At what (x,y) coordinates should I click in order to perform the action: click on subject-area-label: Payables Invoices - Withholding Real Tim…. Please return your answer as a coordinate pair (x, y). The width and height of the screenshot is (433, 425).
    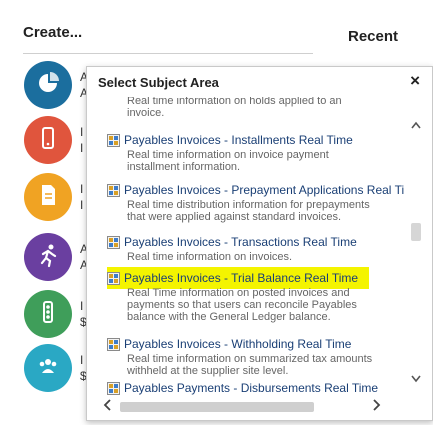
    Looking at the image, I should click on (238, 344).